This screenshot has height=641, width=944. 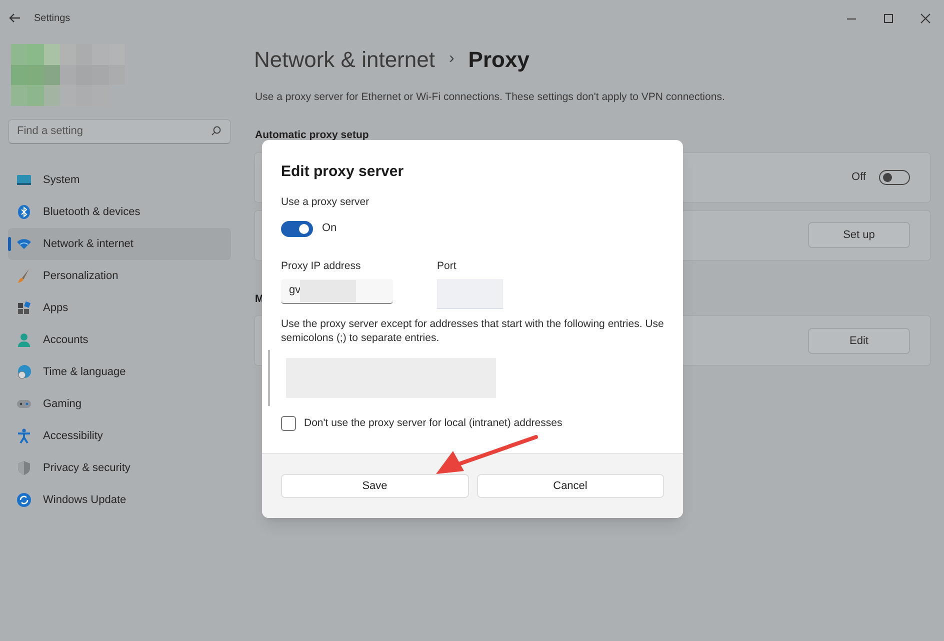 What do you see at coordinates (24, 340) in the screenshot?
I see `person-icon` at bounding box center [24, 340].